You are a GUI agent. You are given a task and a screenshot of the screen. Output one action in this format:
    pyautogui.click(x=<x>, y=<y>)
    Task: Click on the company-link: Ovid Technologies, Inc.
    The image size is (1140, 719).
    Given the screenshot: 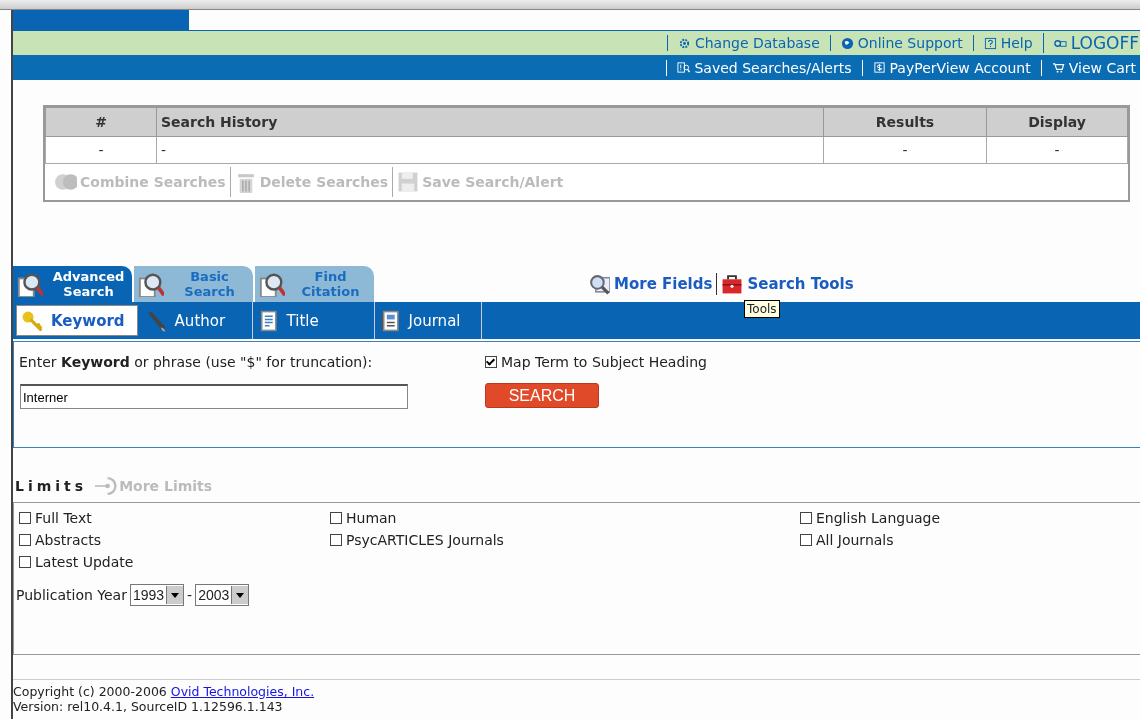 What is the action you would take?
    pyautogui.click(x=242, y=691)
    